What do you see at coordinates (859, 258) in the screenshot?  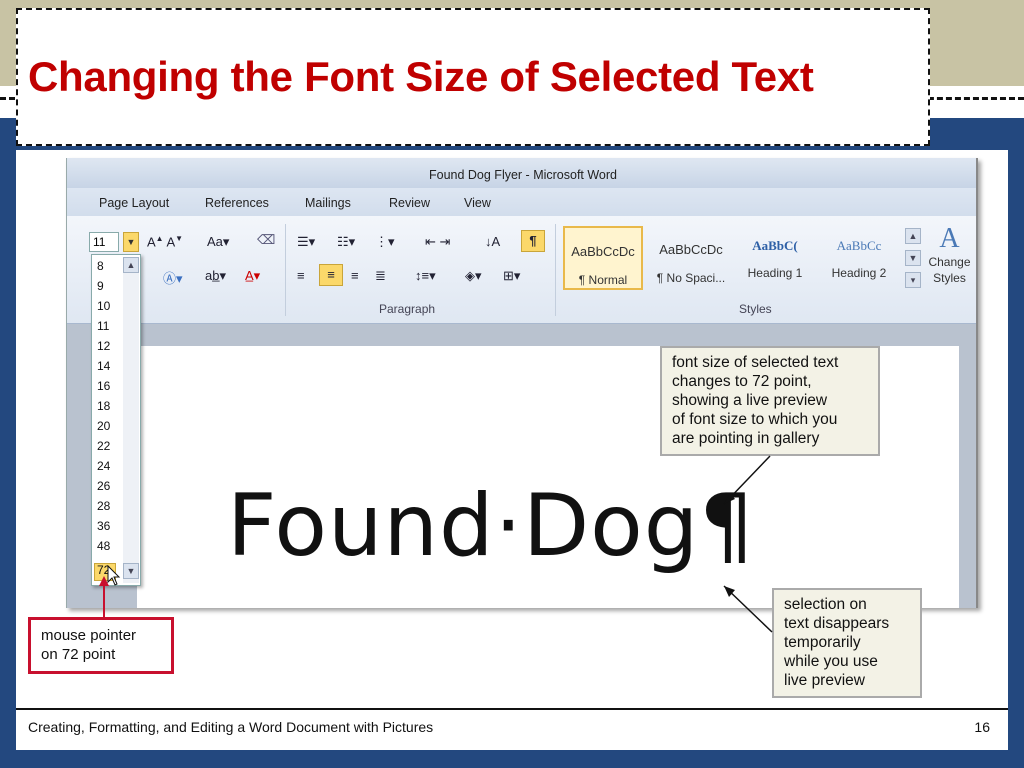 I see `style-heading-2: AaBbCc Heading 2` at bounding box center [859, 258].